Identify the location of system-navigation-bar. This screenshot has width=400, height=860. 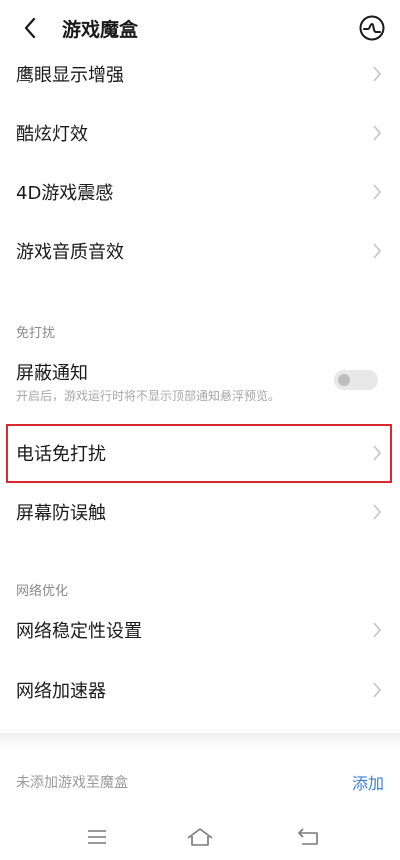
(200, 836).